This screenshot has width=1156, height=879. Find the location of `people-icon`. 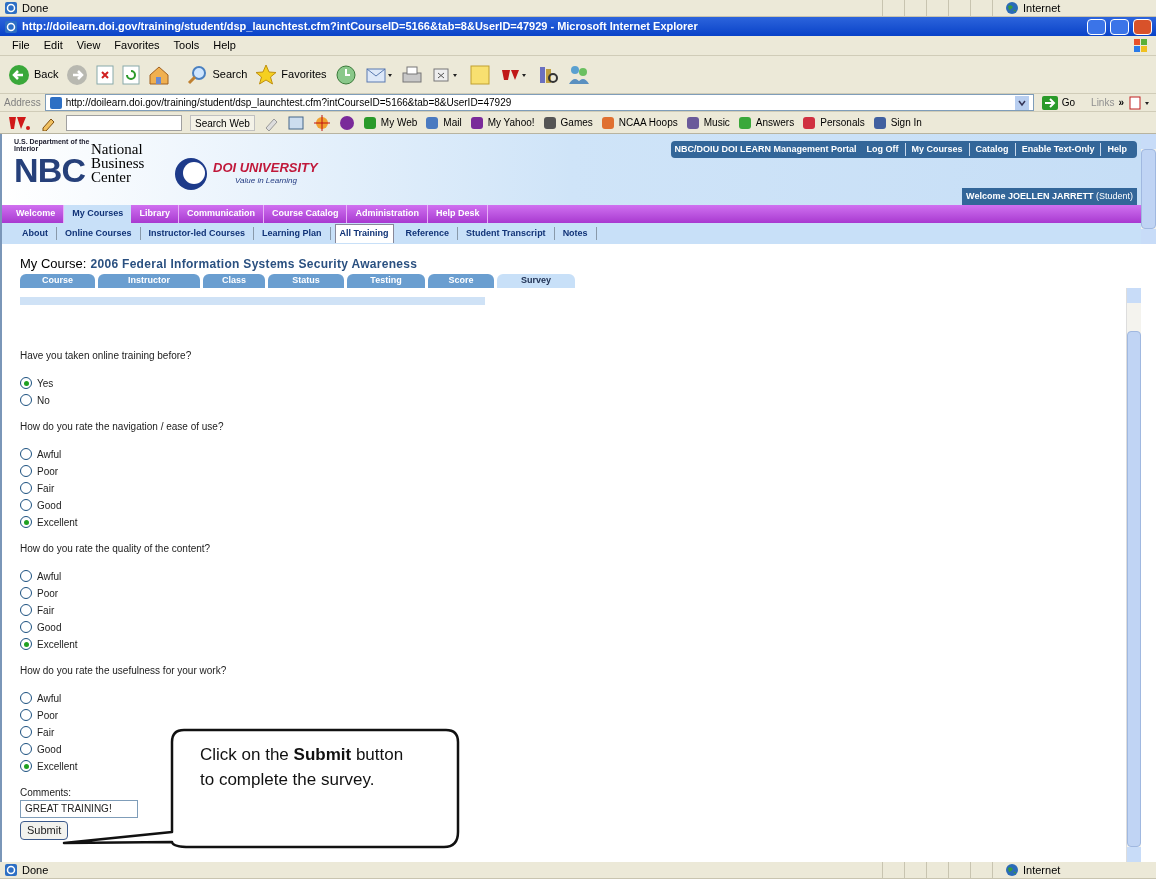

people-icon is located at coordinates (578, 74).